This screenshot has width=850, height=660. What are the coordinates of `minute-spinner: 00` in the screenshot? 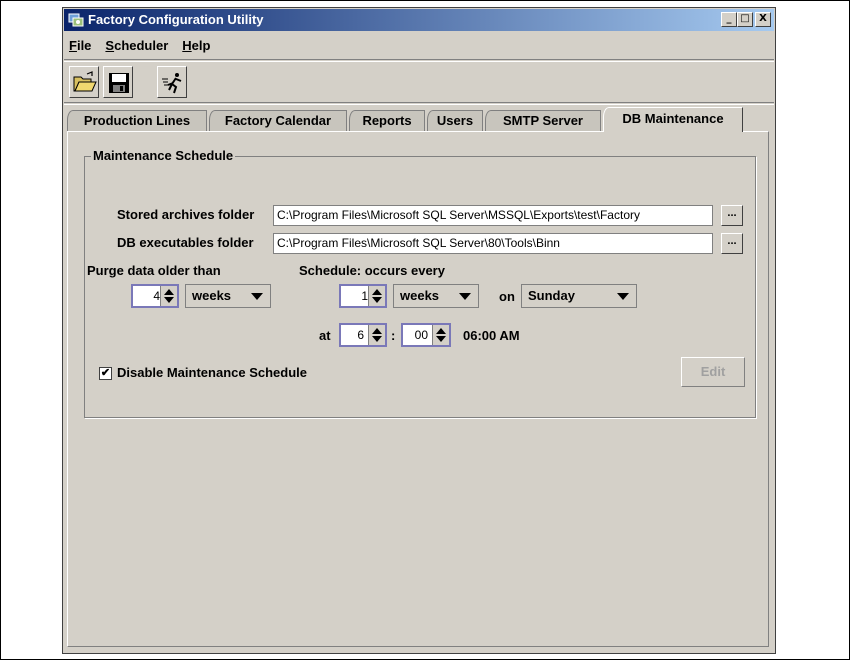 It's located at (426, 335).